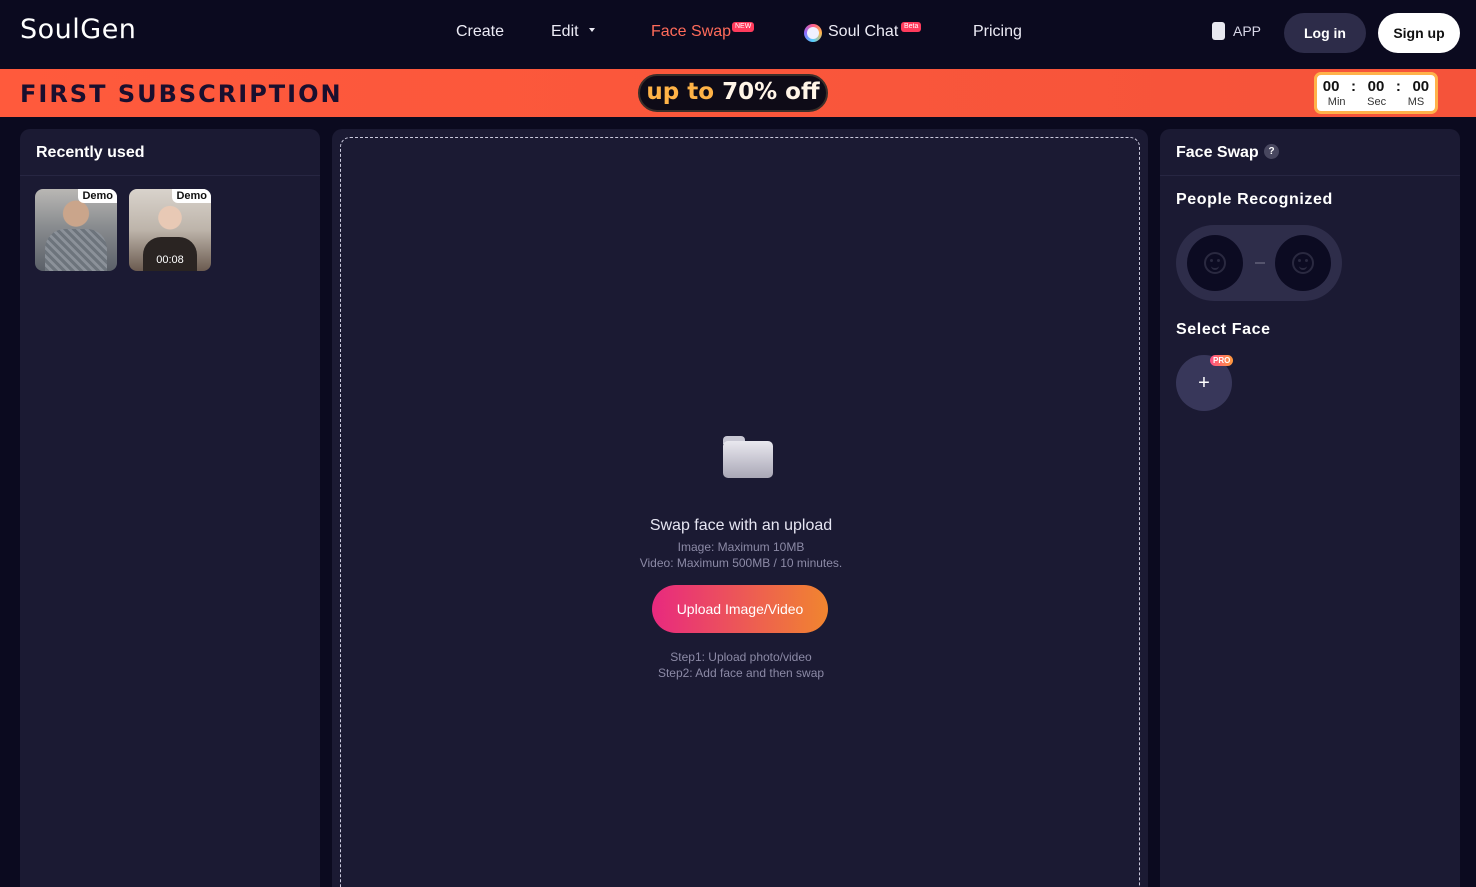  What do you see at coordinates (78, 29) in the screenshot?
I see `logo: SoulGen` at bounding box center [78, 29].